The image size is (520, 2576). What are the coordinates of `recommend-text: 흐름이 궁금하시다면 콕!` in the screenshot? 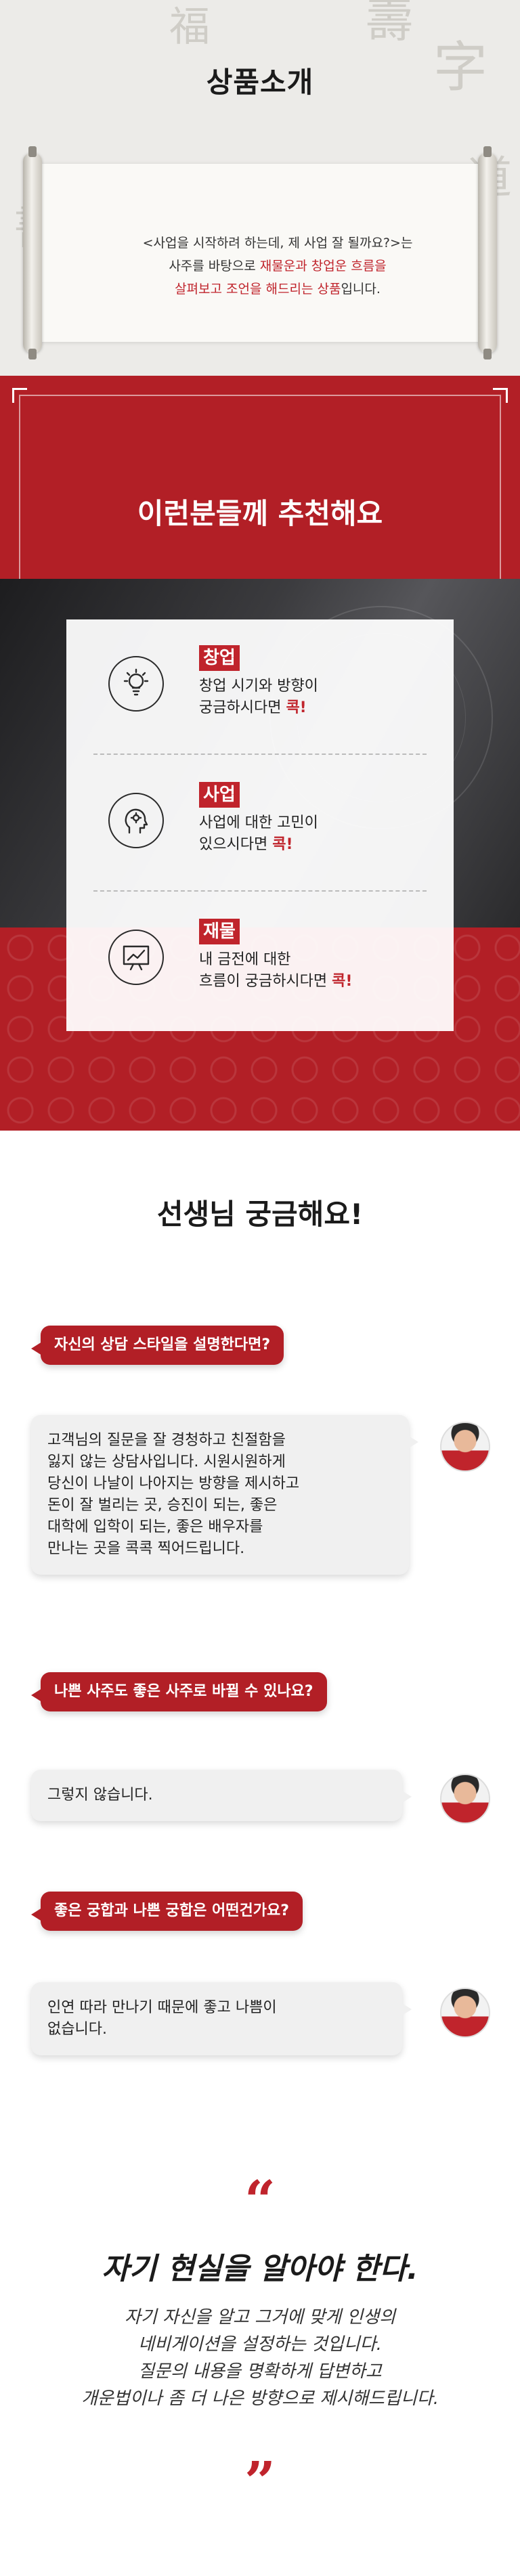 It's located at (276, 981).